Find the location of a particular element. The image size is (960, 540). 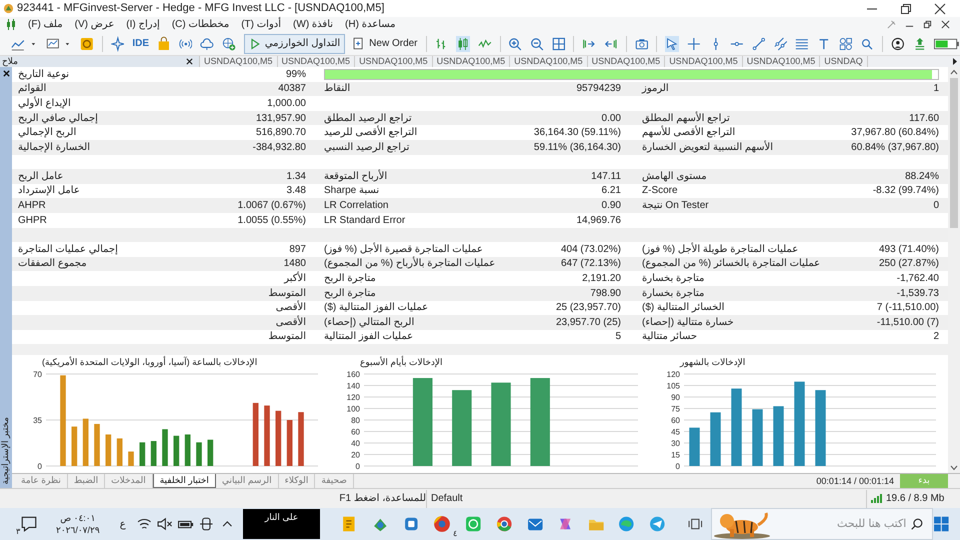

device-icon is located at coordinates (206, 524).